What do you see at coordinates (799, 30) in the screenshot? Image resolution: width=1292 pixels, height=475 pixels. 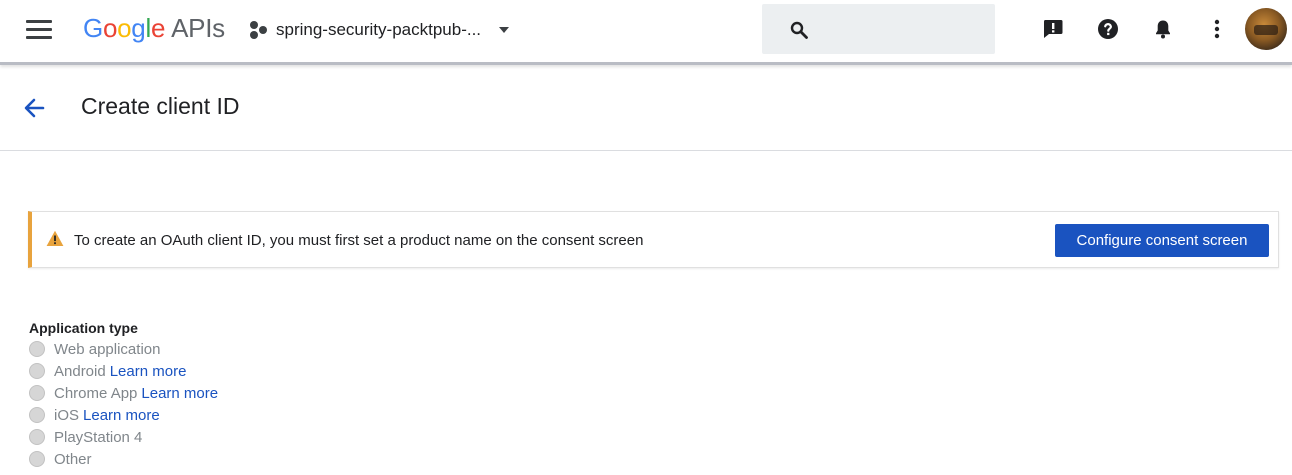 I see `search-icon` at bounding box center [799, 30].